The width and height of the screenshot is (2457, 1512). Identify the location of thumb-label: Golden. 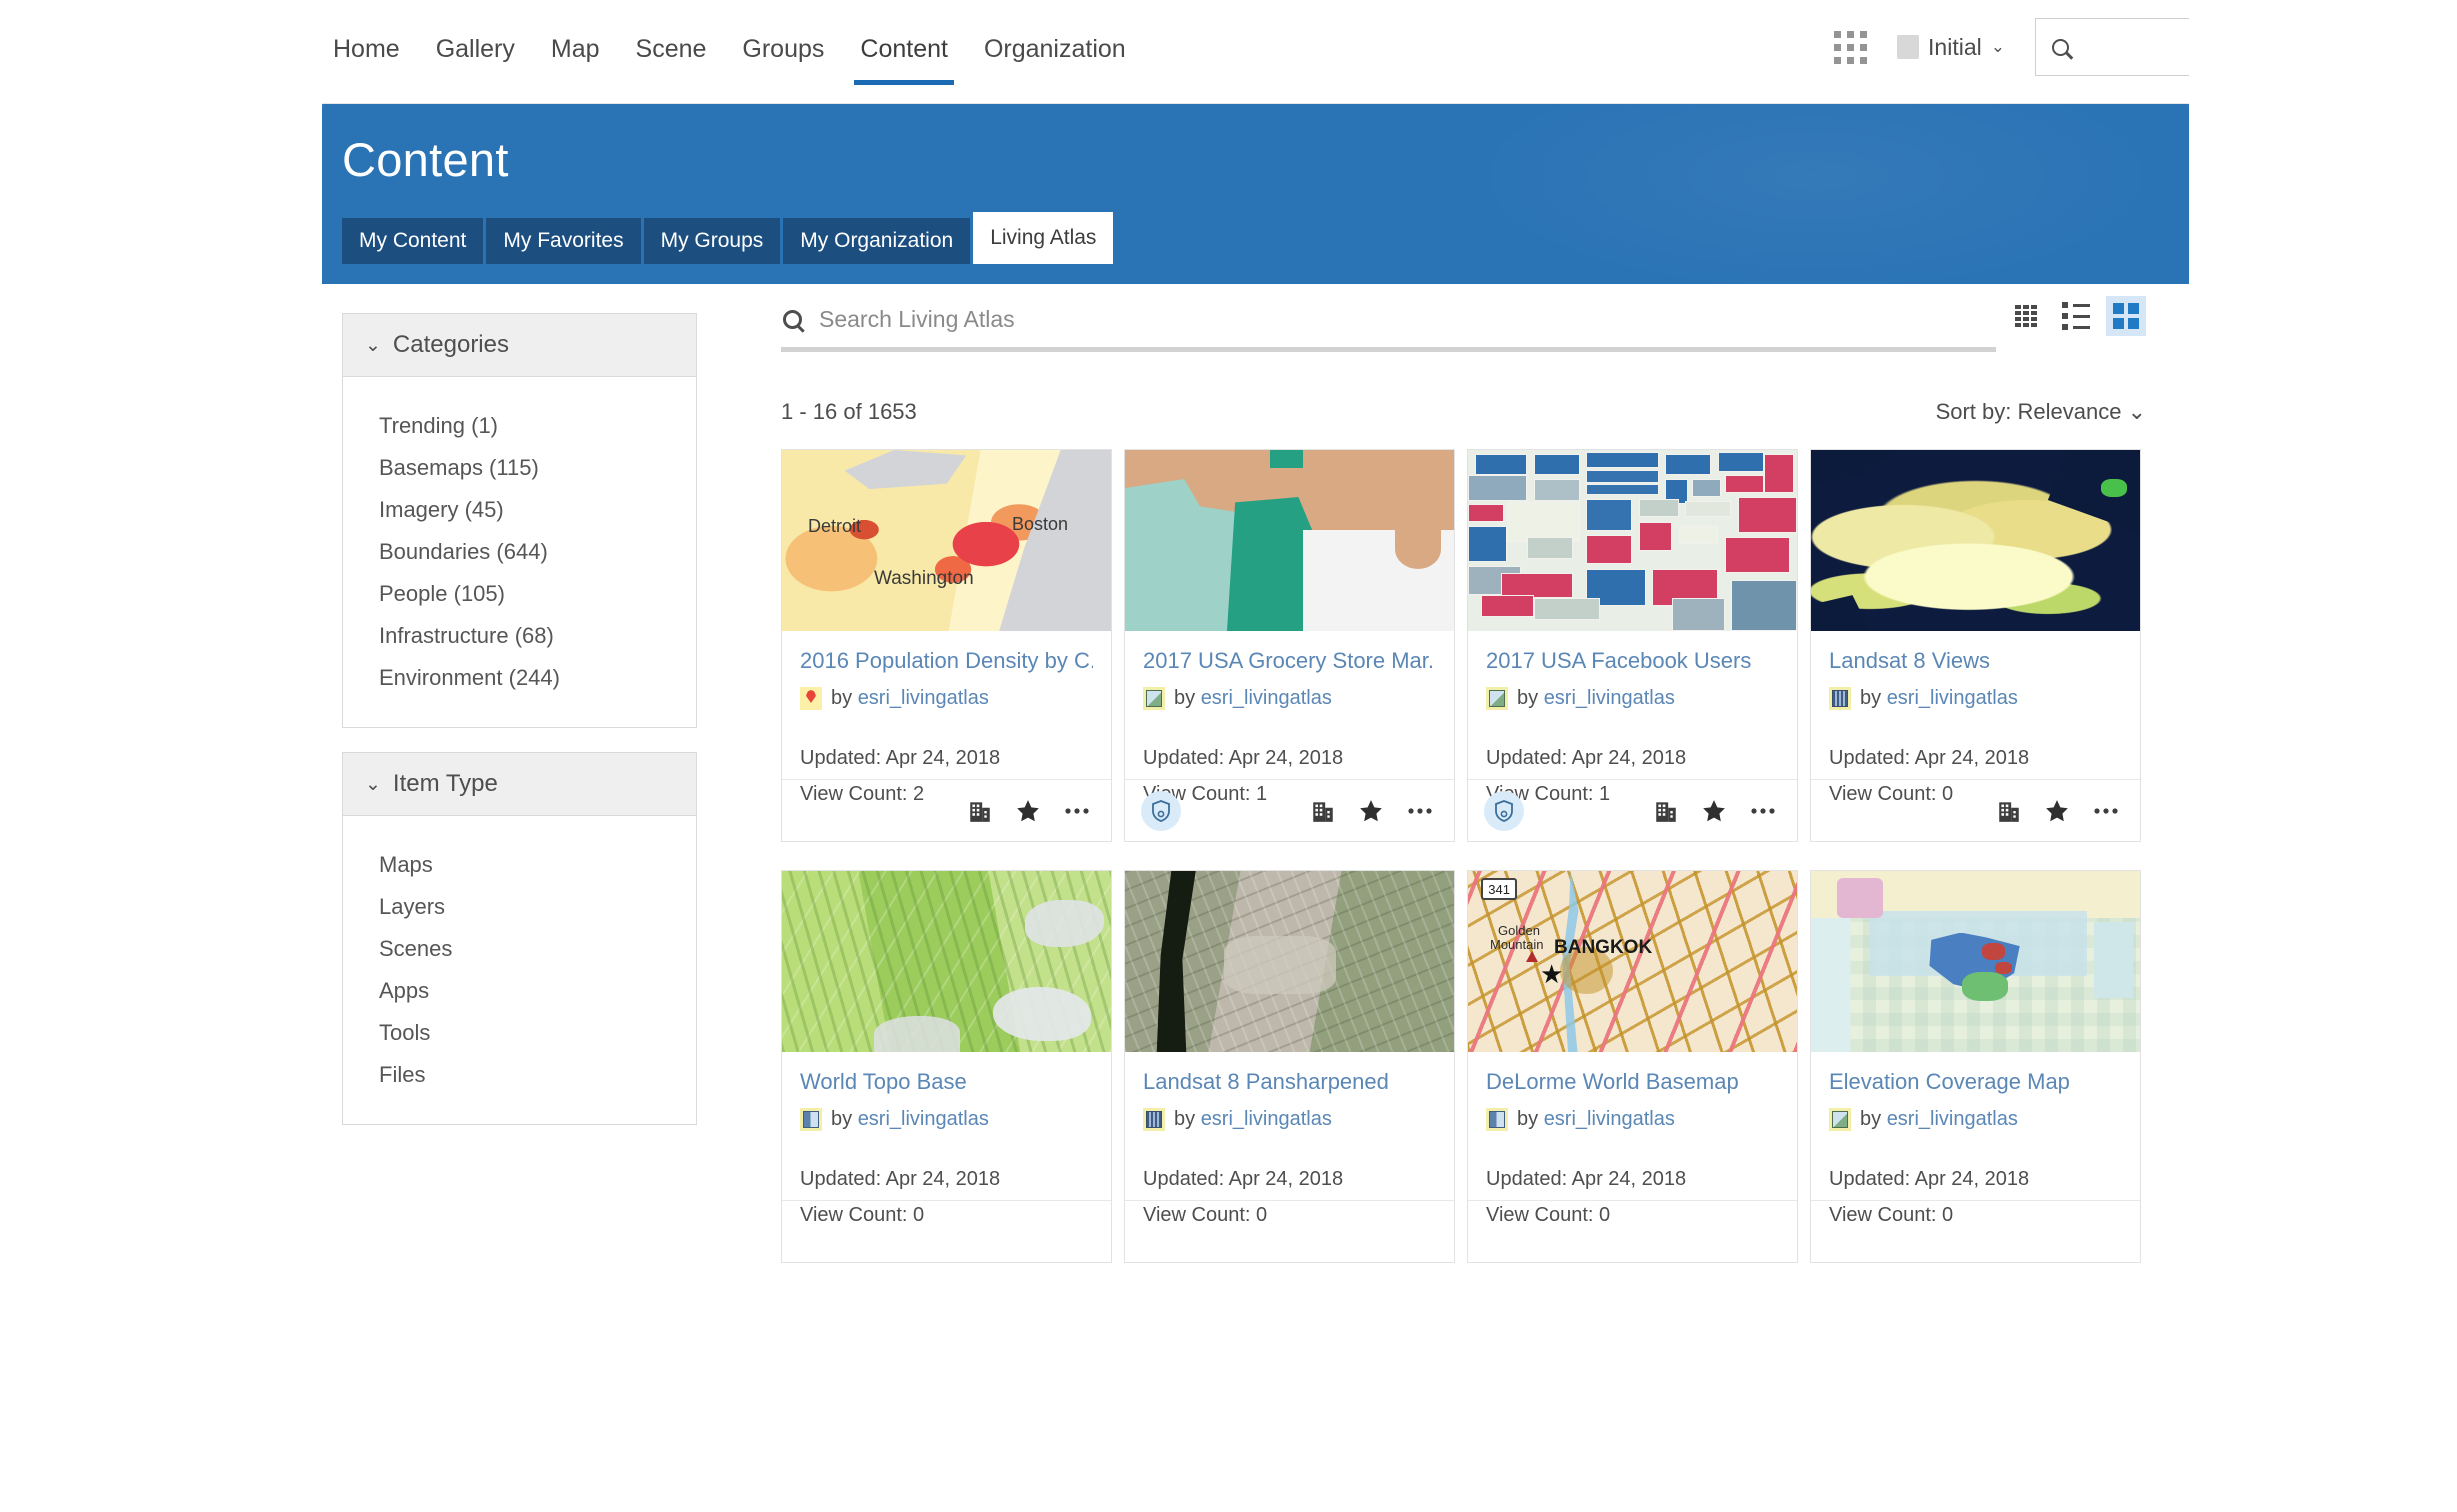
(1519, 930).